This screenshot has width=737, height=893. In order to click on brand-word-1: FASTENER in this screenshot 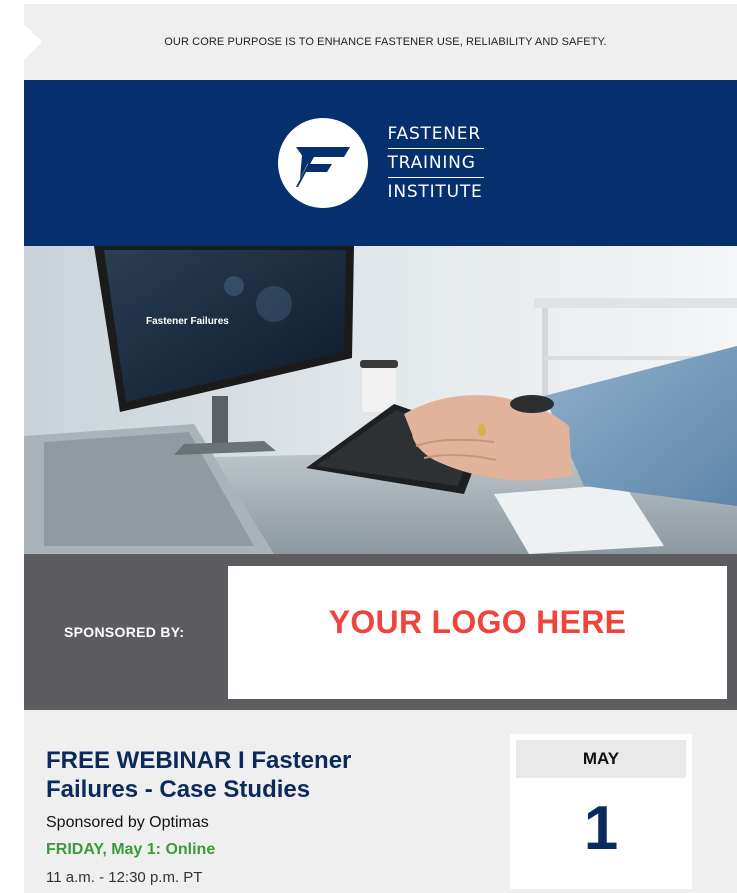, I will do `click(434, 134)`.